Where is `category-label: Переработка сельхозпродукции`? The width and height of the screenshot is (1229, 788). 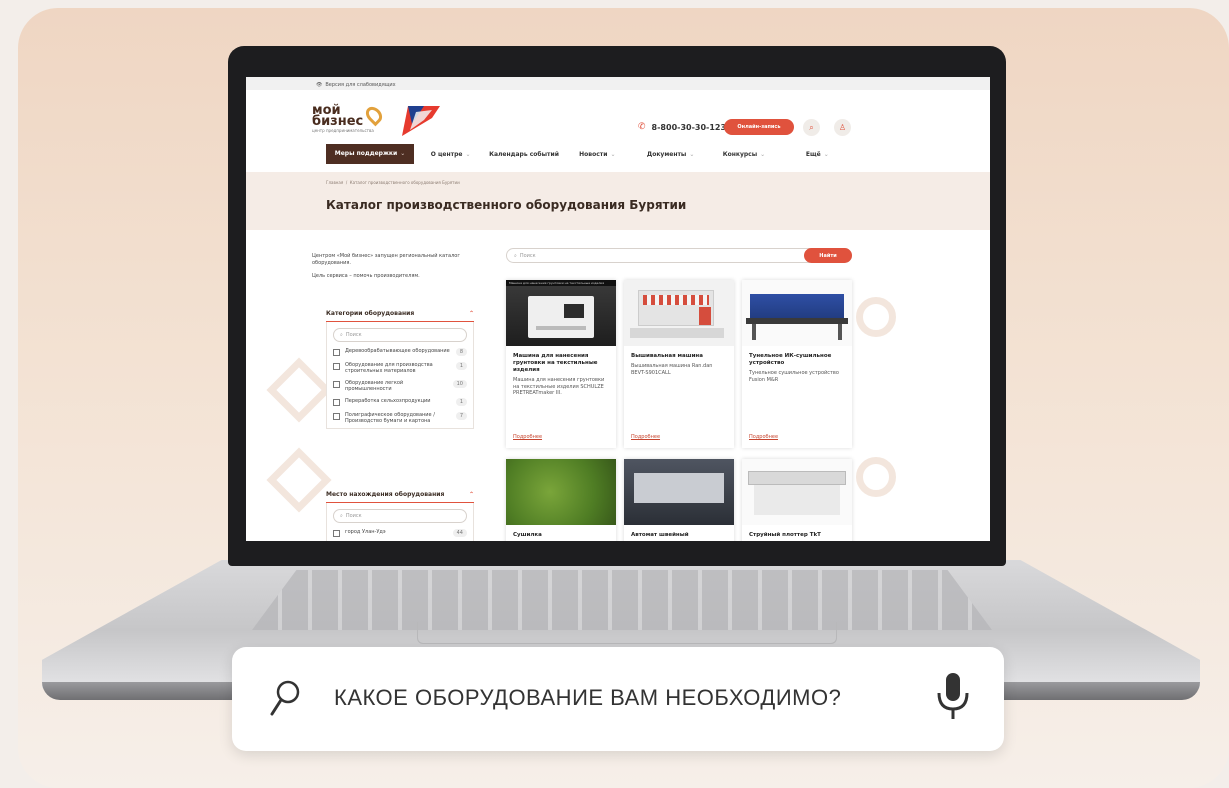 category-label: Переработка сельхозпродукции is located at coordinates (388, 401).